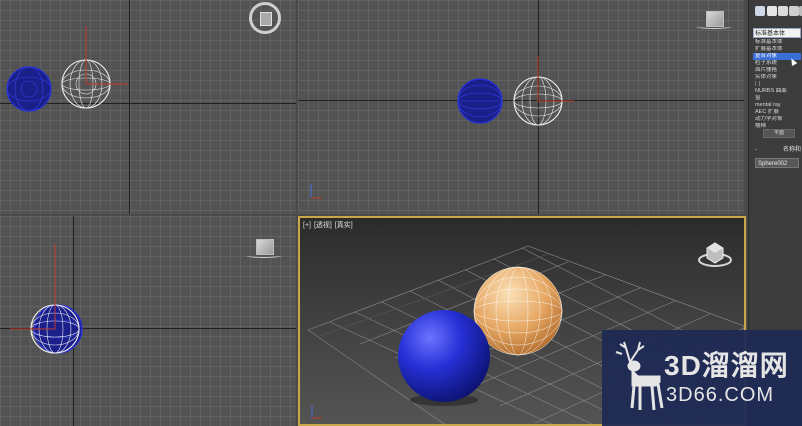 This screenshot has width=802, height=426. Describe the element at coordinates (791, 150) in the screenshot. I see `section-title: 名称和` at that location.